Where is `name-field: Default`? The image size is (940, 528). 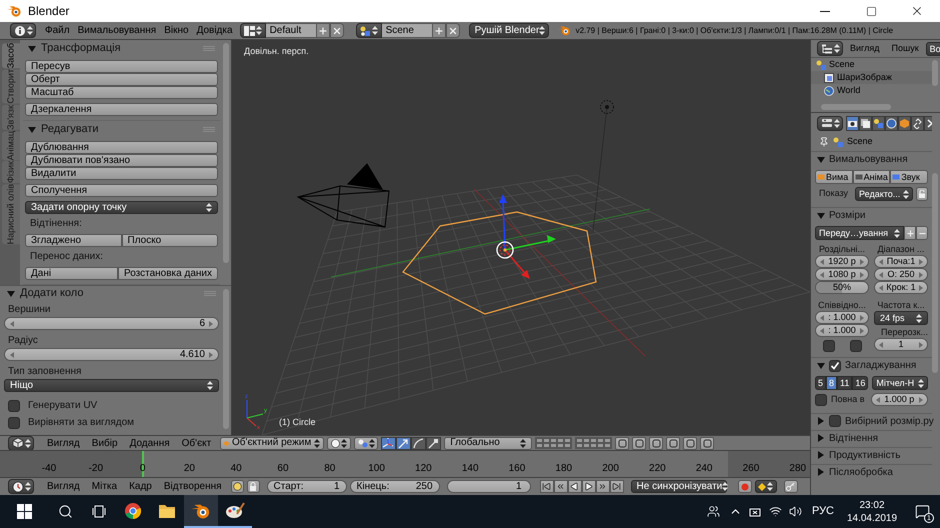 name-field: Default is located at coordinates (291, 30).